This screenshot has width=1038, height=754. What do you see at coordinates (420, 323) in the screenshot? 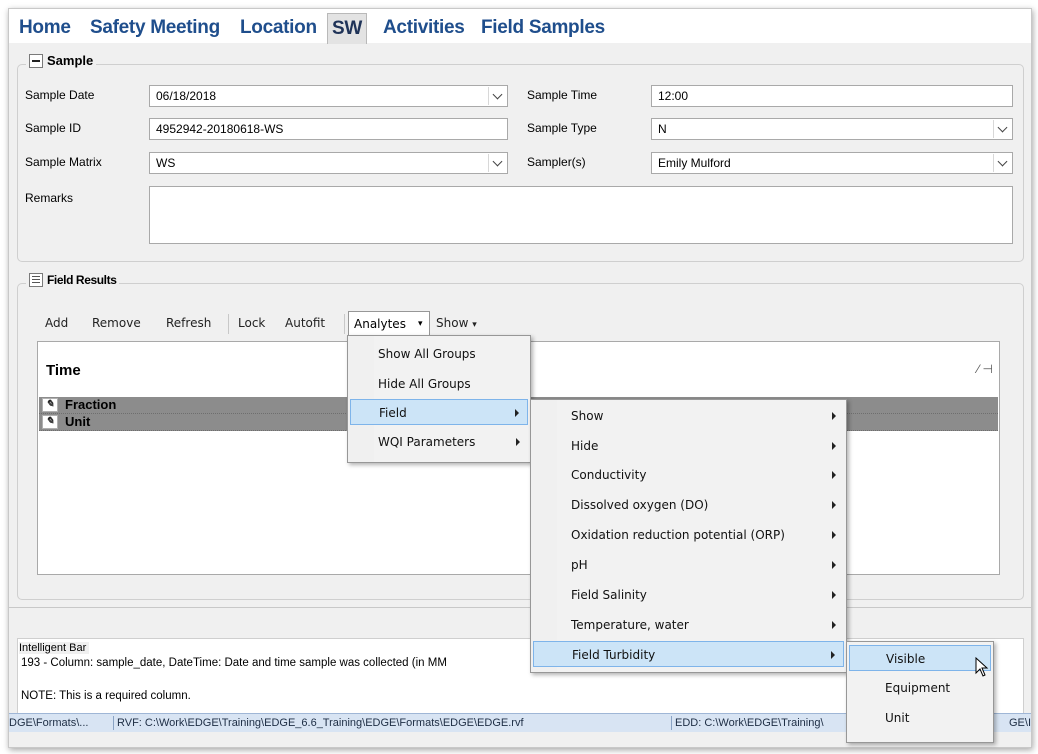
I see `caret-down-icon: ▾` at bounding box center [420, 323].